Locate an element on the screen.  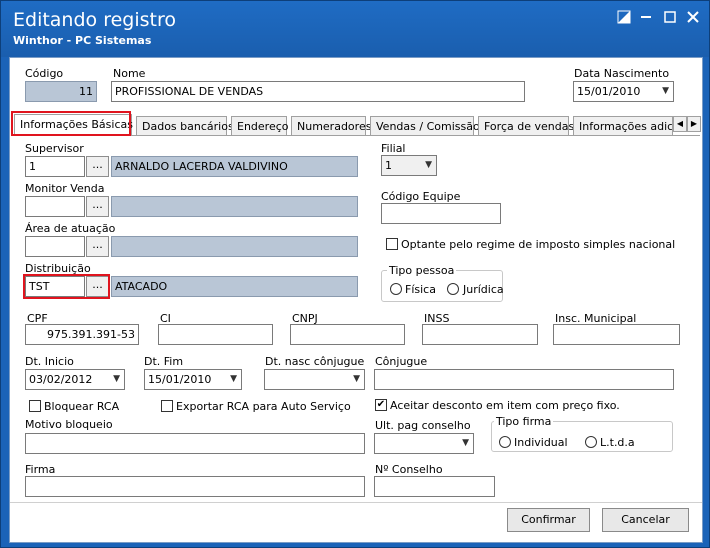
inss-field is located at coordinates (480, 334).